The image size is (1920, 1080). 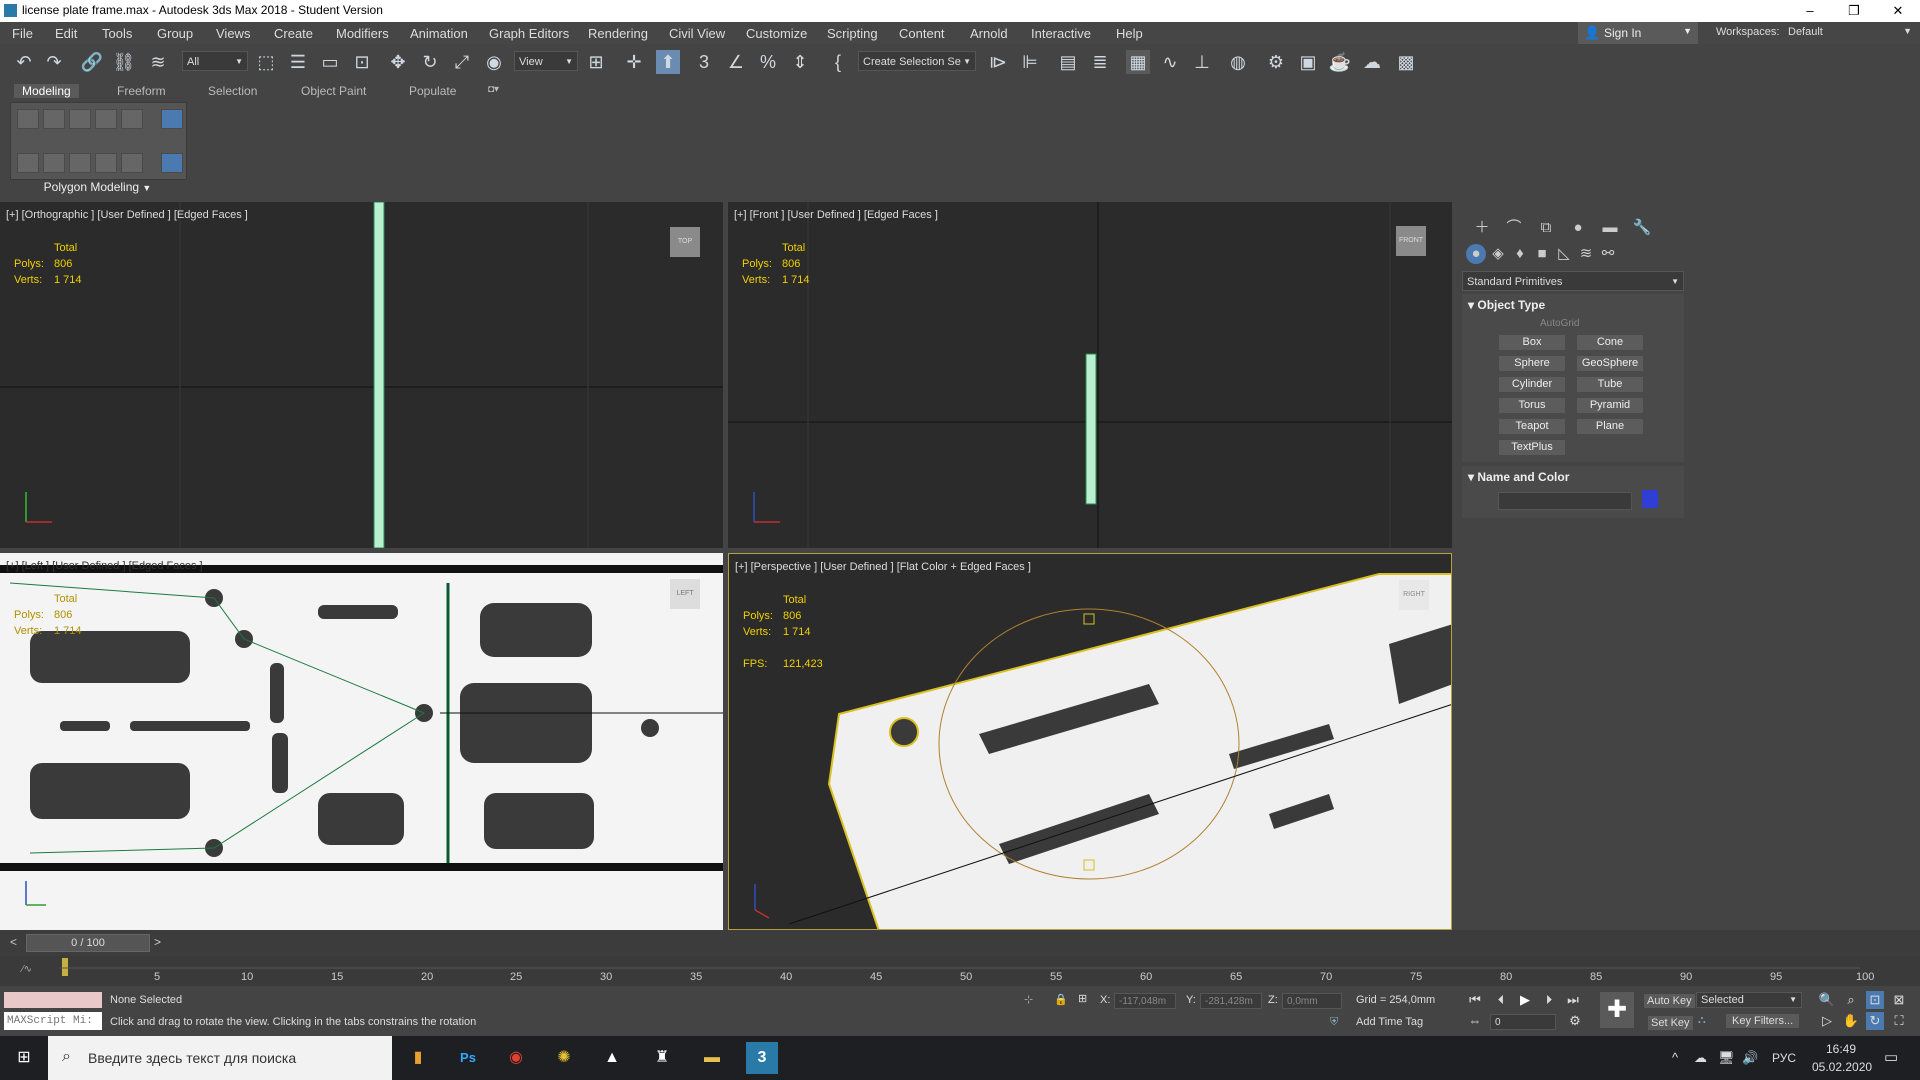 I want to click on selection-lock-icon: 🔒, so click(x=1061, y=999).